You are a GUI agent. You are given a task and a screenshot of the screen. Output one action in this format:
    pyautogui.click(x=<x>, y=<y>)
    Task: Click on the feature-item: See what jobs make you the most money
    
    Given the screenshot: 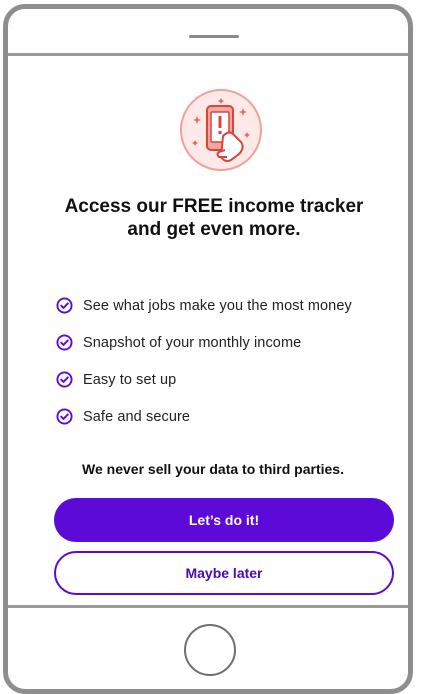 What is the action you would take?
    pyautogui.click(x=231, y=305)
    